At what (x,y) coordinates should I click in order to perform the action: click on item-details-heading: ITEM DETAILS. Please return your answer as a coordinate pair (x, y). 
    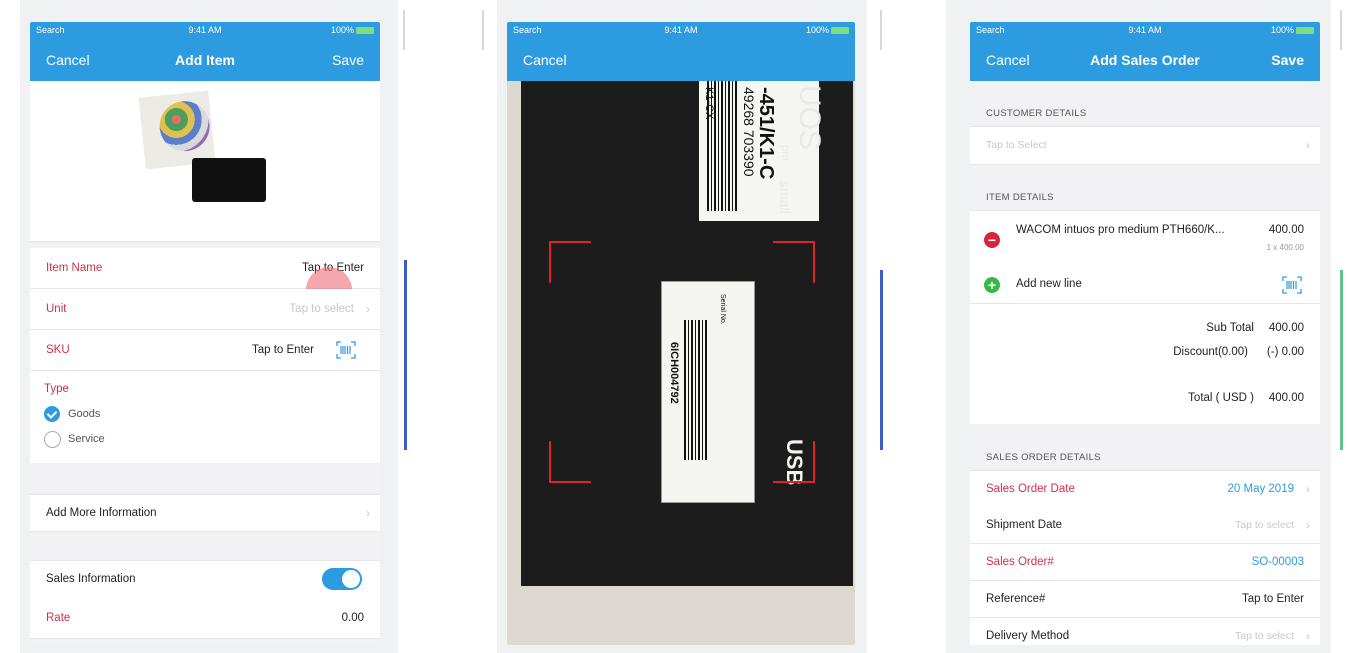
    Looking at the image, I should click on (1020, 197).